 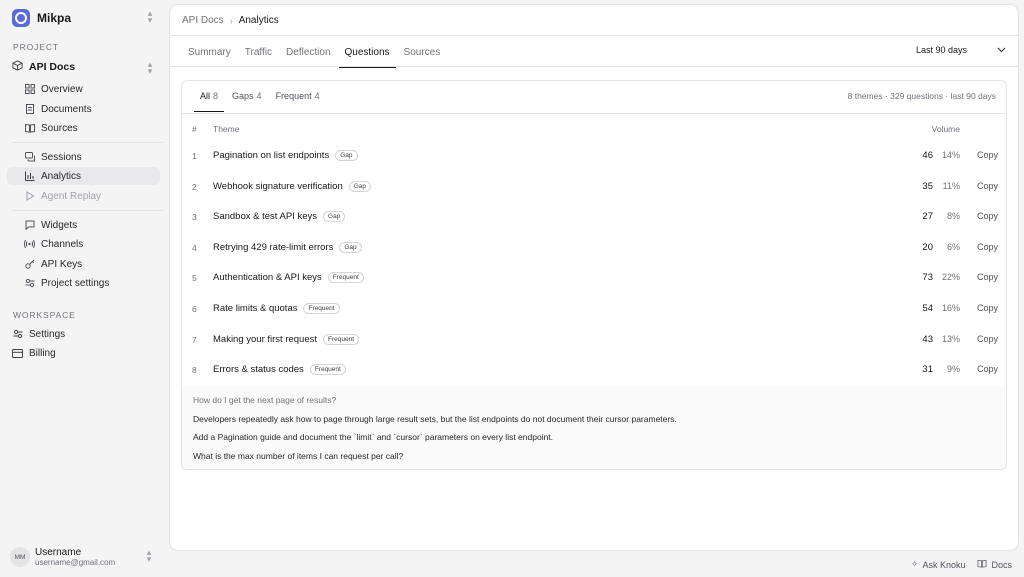 I want to click on sidebar-divider, so click(x=87, y=210).